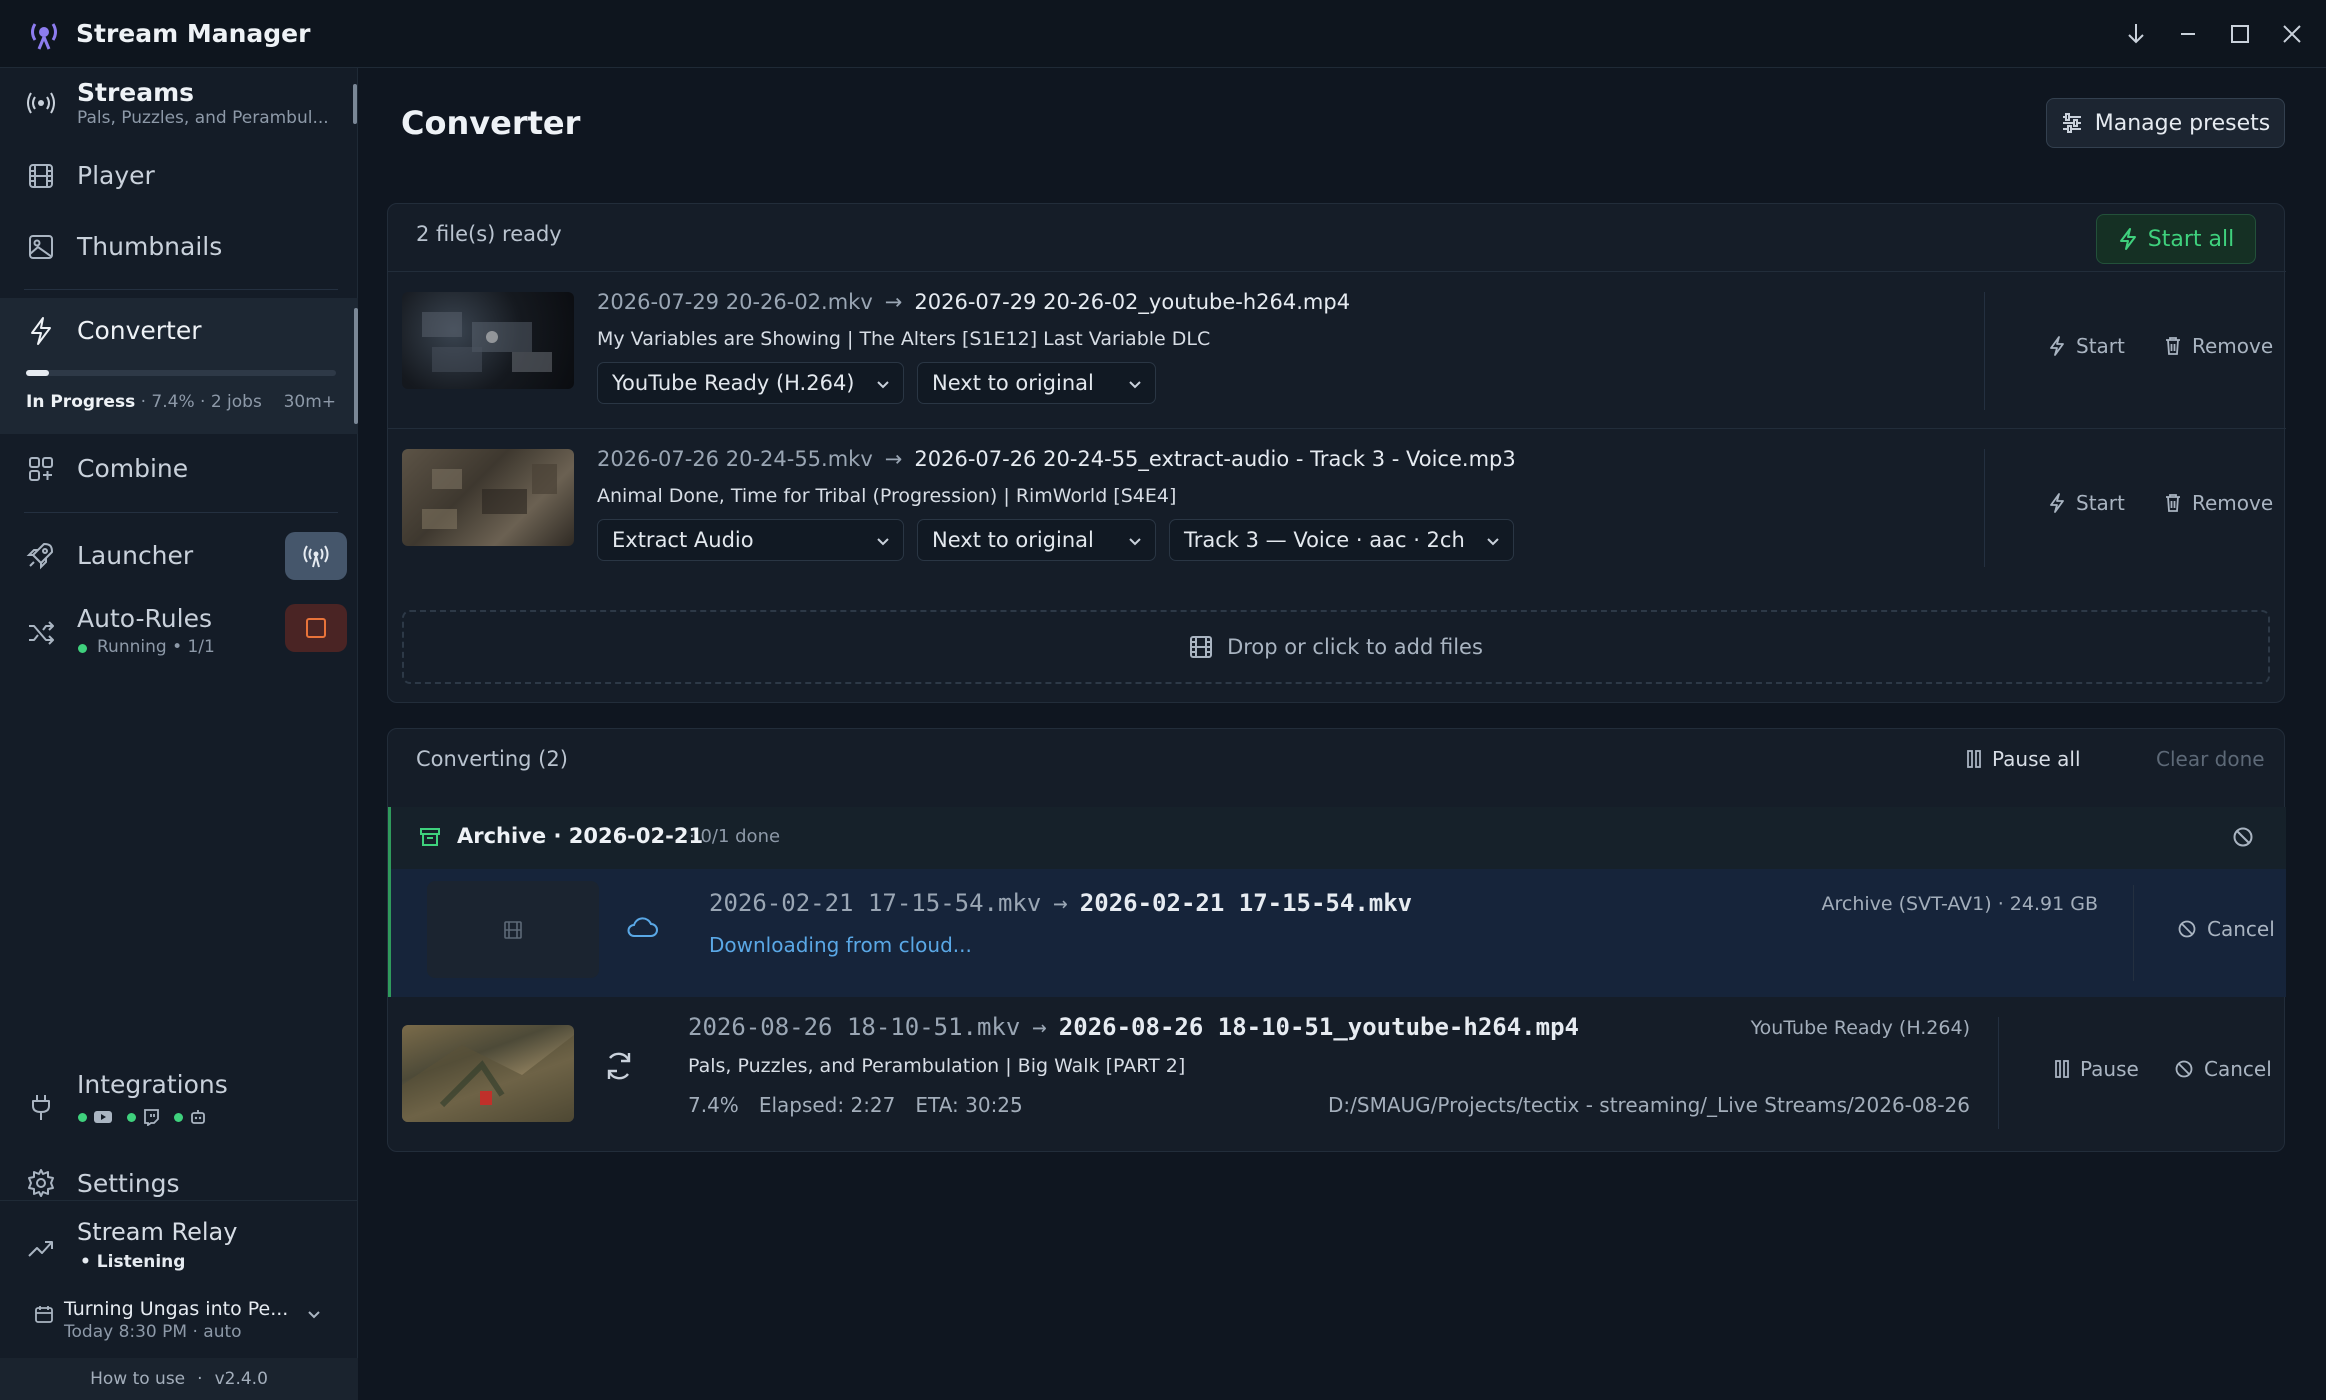 Image resolution: width=2326 pixels, height=1400 pixels. I want to click on clear-done-button: Clear done, so click(2210, 759).